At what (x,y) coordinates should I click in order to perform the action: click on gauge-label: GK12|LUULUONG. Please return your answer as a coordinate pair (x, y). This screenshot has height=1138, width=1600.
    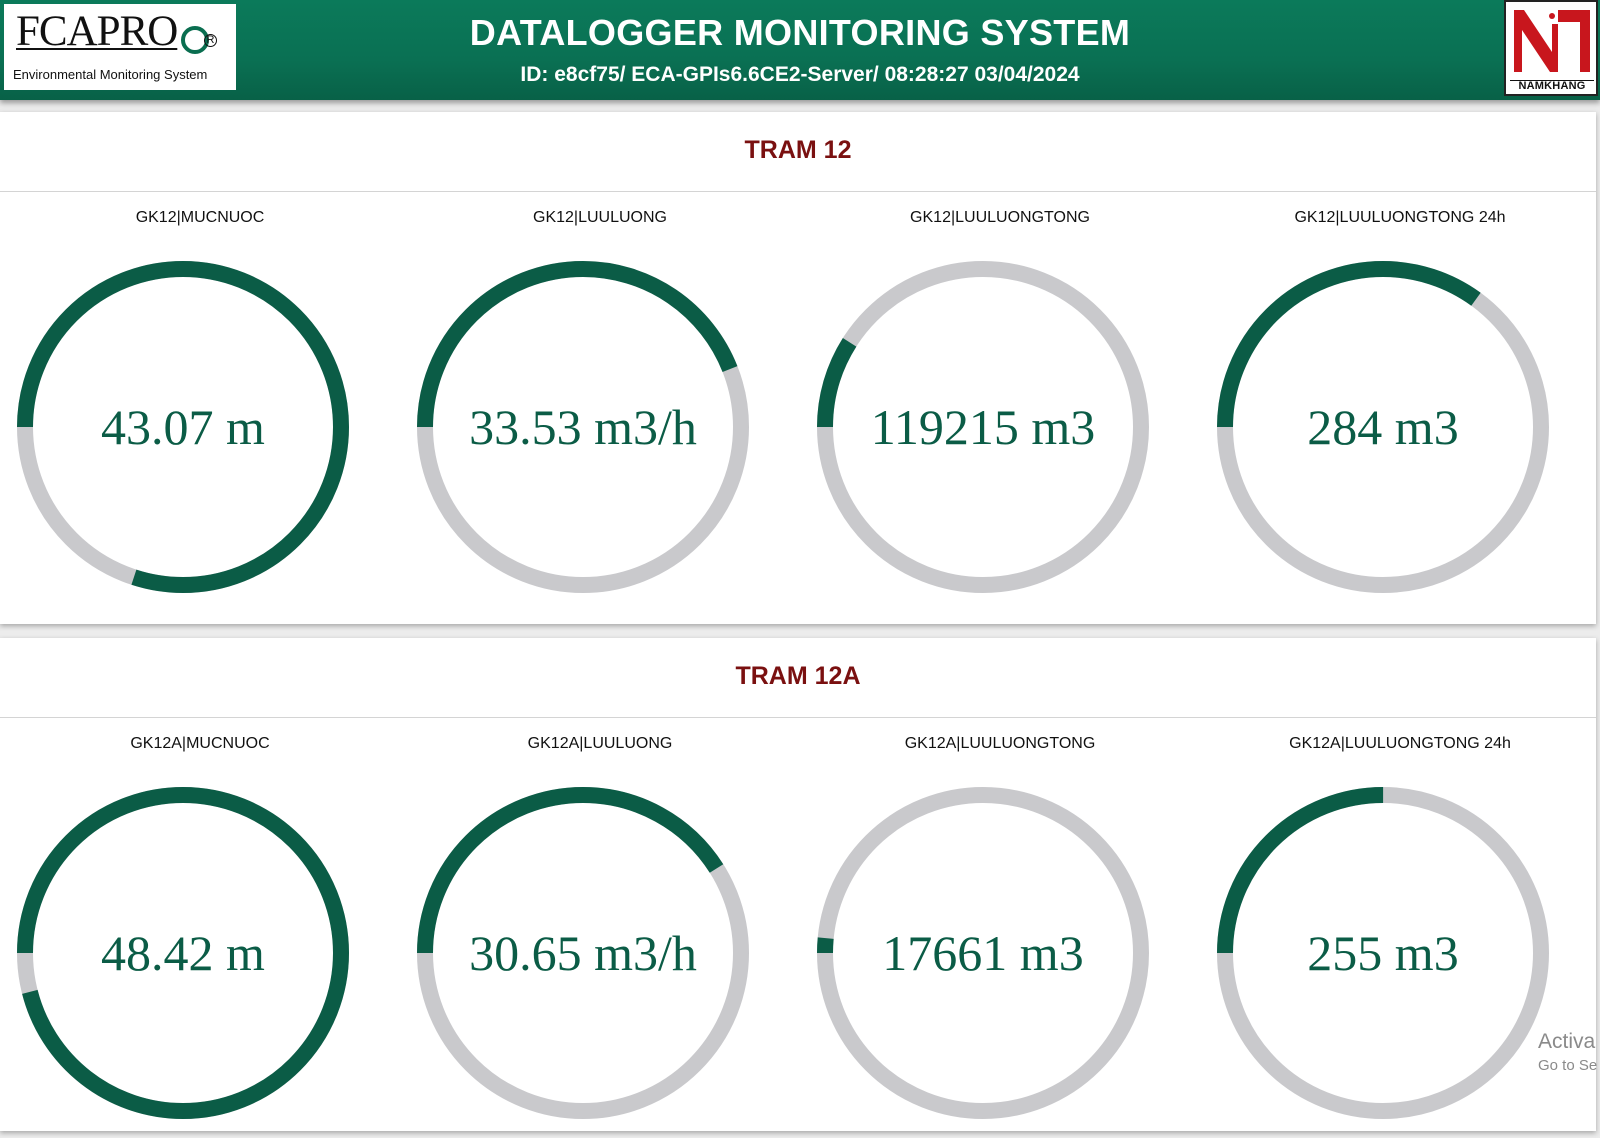
    Looking at the image, I should click on (600, 217).